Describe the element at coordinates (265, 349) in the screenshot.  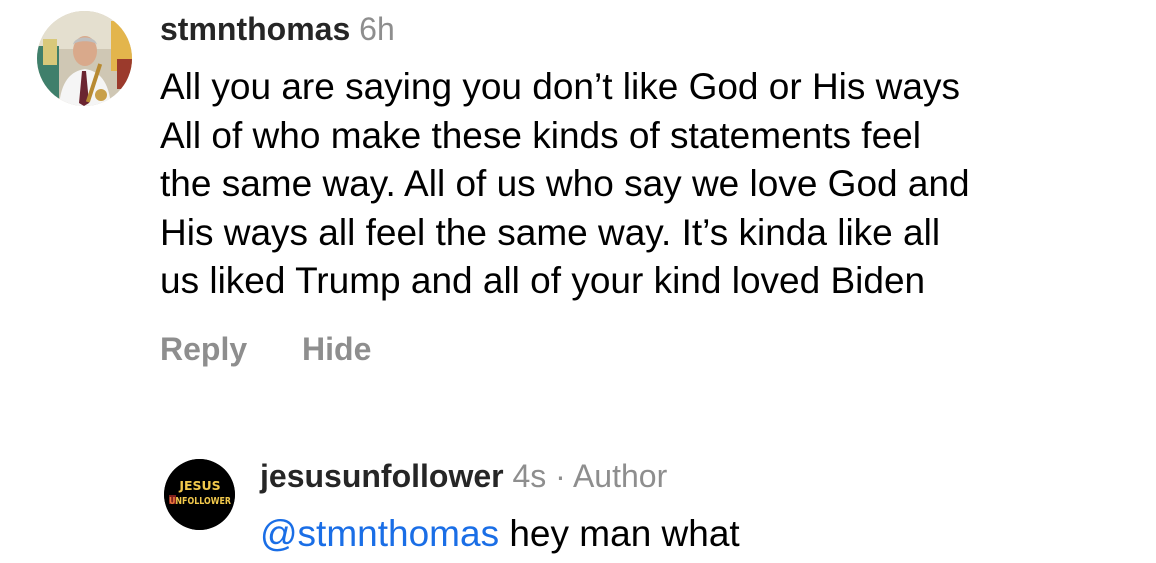
I see `comment-actions: Reply Hide` at that location.